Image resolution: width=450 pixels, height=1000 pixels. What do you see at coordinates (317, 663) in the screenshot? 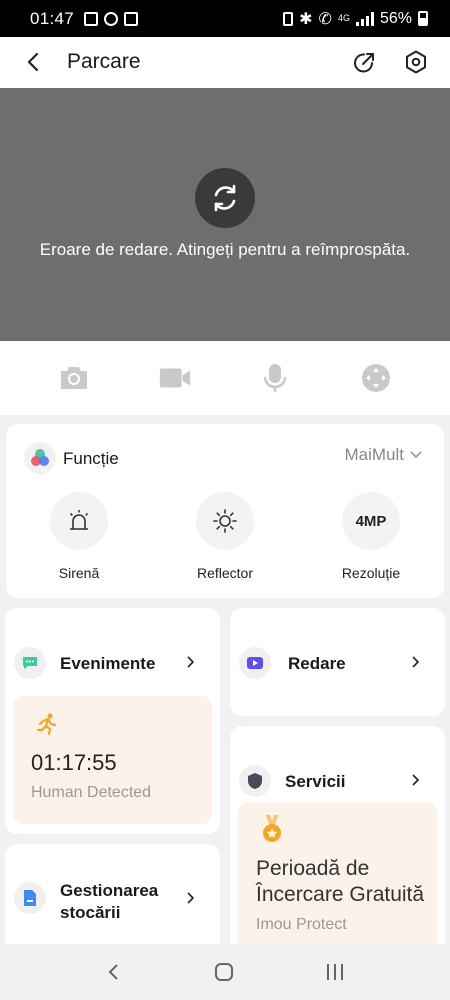
I see `playback-title: Redare` at bounding box center [317, 663].